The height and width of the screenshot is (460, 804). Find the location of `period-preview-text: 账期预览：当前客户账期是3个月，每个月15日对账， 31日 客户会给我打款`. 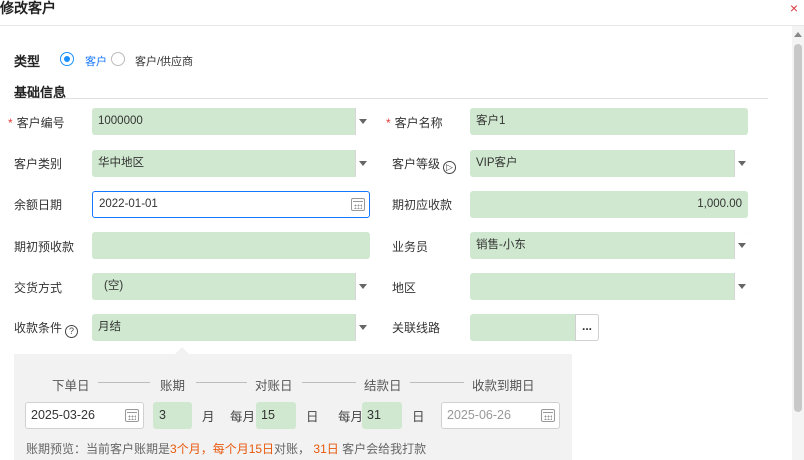

period-preview-text: 账期预览：当前客户账期是3个月，每个月15日对账， 31日 客户会给我打款 is located at coordinates (226, 448).